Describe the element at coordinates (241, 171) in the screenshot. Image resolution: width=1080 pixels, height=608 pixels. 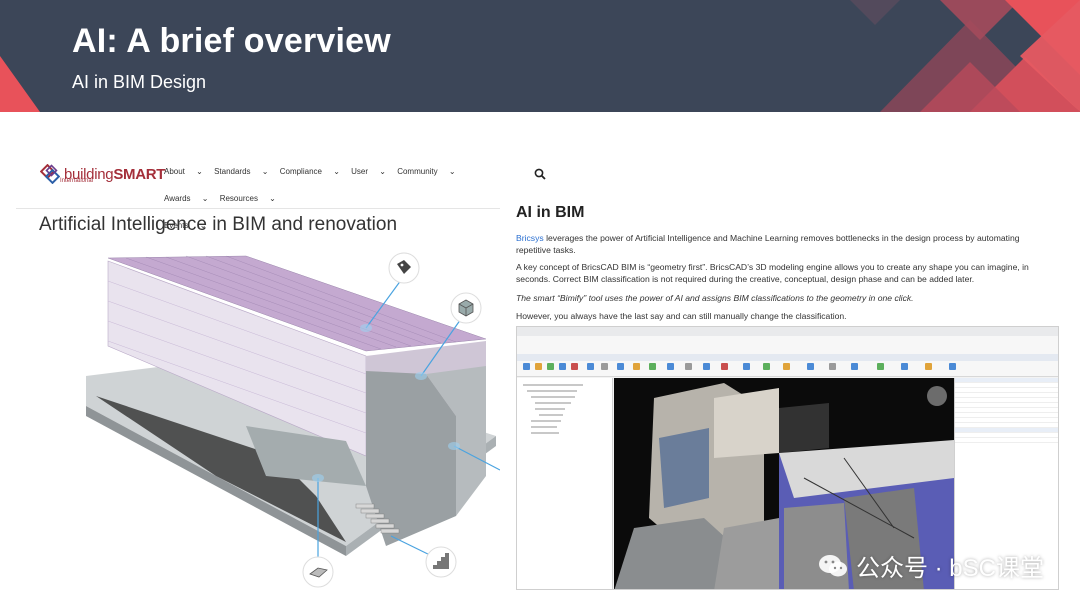
I see `nav-item-standards: Standards ⌄` at that location.